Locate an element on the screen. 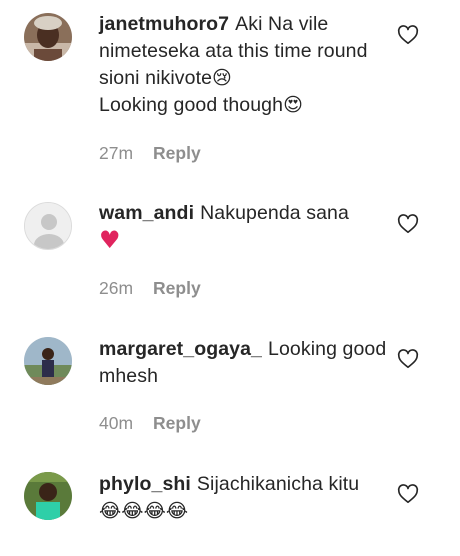 The image size is (460, 556). timestamp: 27m is located at coordinates (116, 153).